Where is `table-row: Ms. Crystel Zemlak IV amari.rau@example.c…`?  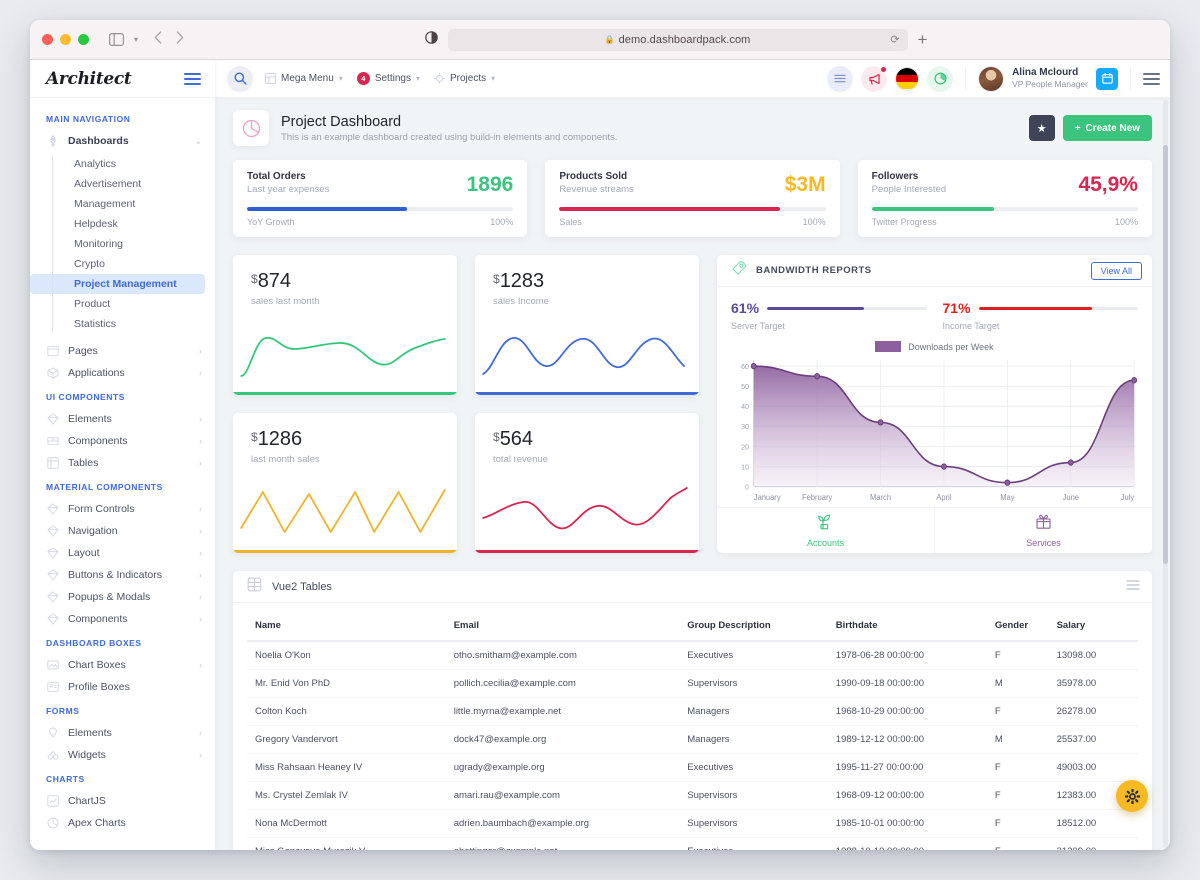 table-row: Ms. Crystel Zemlak IV amari.rau@example.c… is located at coordinates (692, 795).